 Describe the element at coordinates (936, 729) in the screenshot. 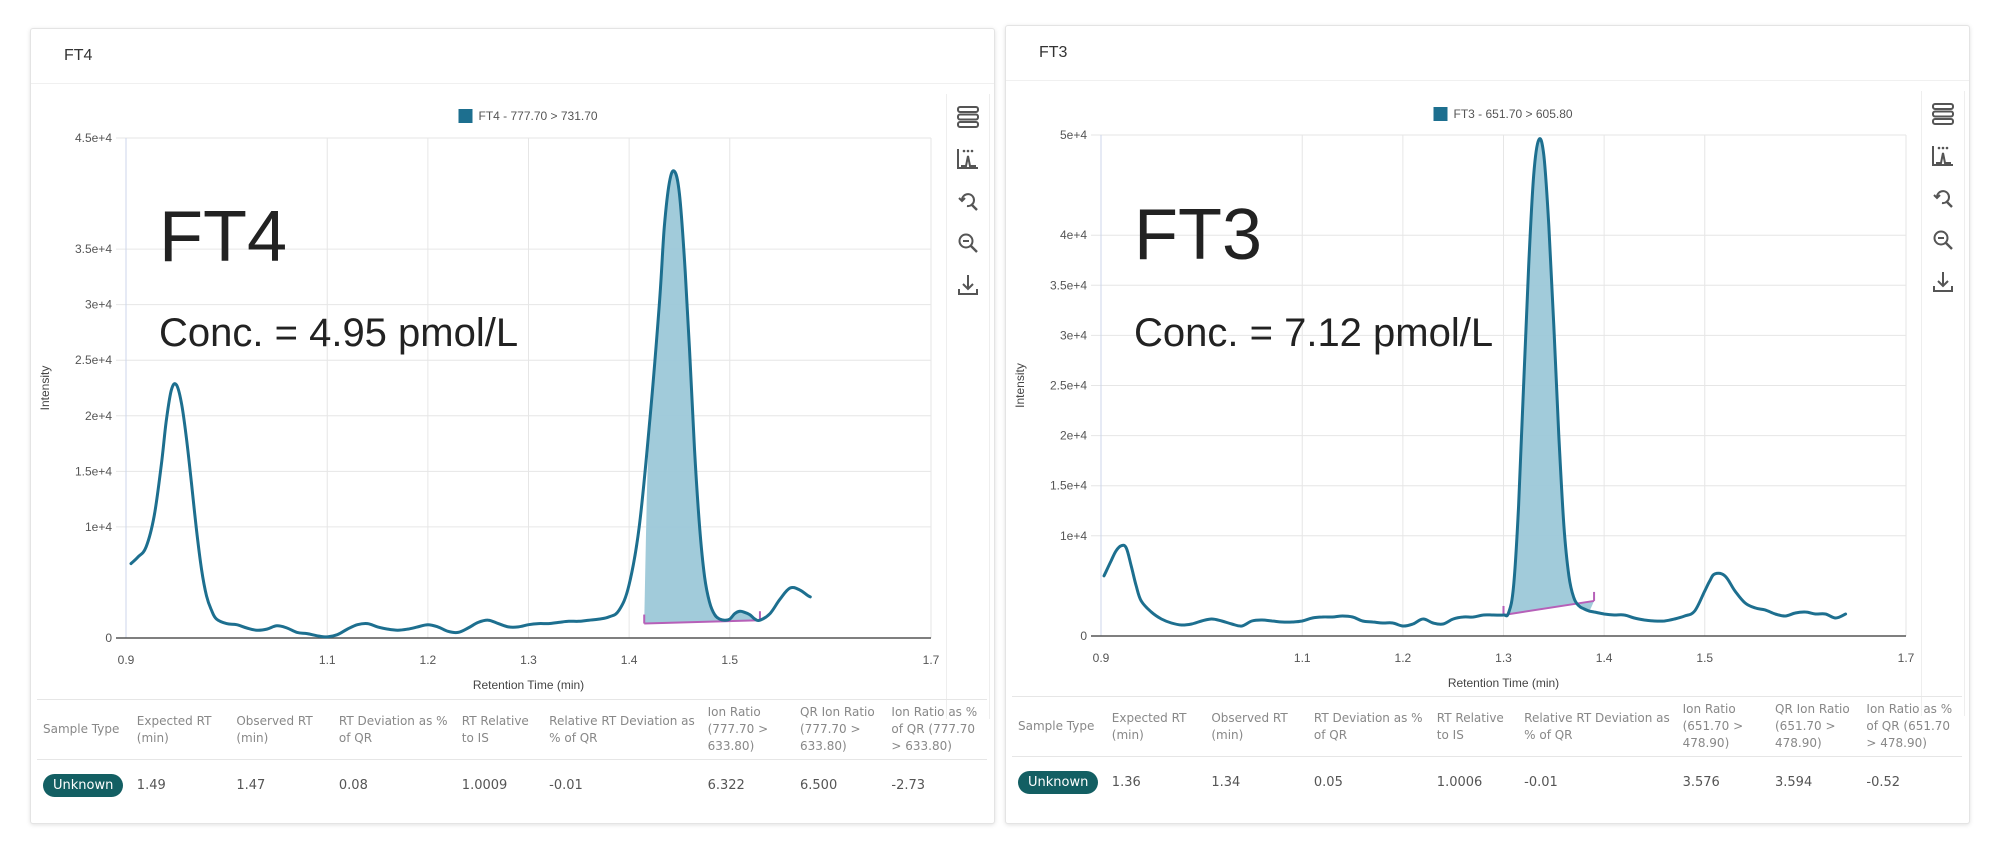

I see `column-header: Ion Ratio as % of QR (777.70 > 633.80)` at that location.